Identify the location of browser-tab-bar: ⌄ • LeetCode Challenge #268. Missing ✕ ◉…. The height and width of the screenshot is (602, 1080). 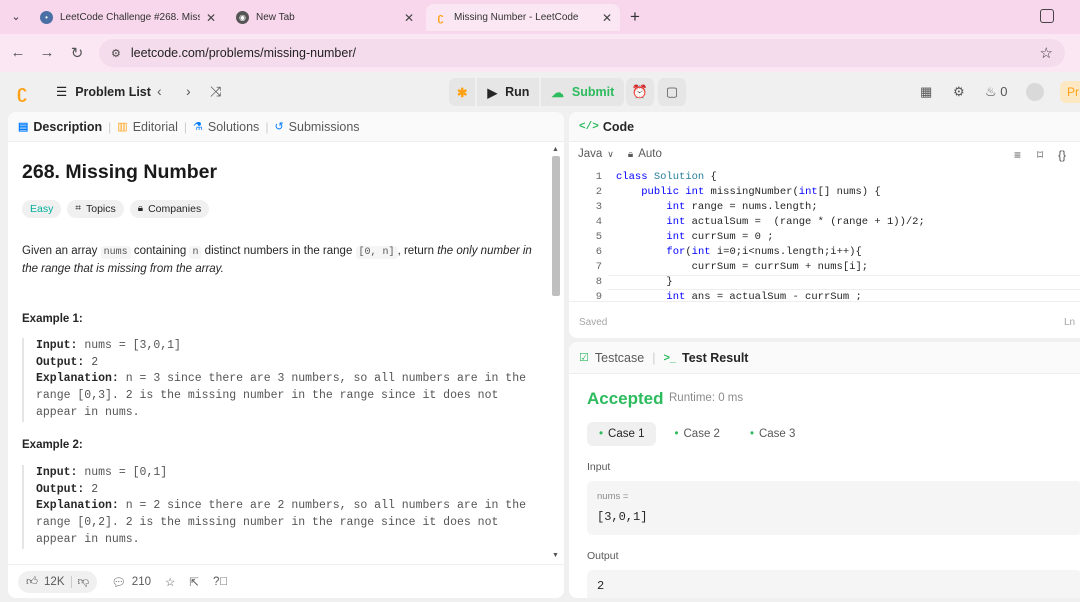
(540, 17).